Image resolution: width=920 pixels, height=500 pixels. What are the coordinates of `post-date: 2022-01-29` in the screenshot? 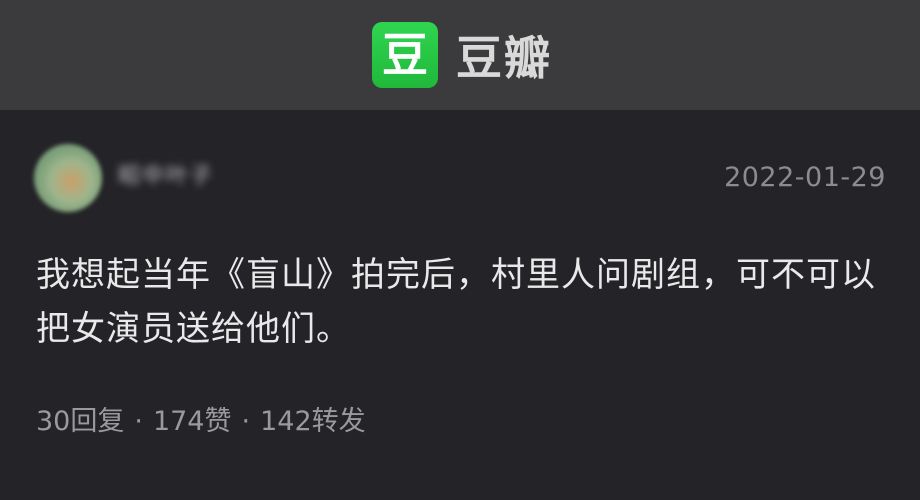 It's located at (805, 177).